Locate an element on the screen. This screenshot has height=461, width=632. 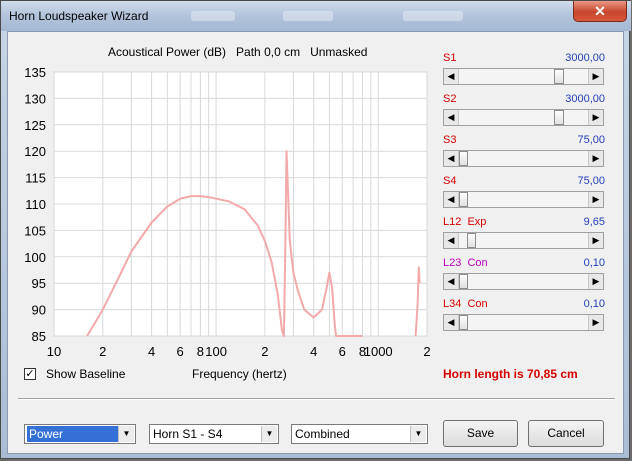
separator is located at coordinates (316, 399).